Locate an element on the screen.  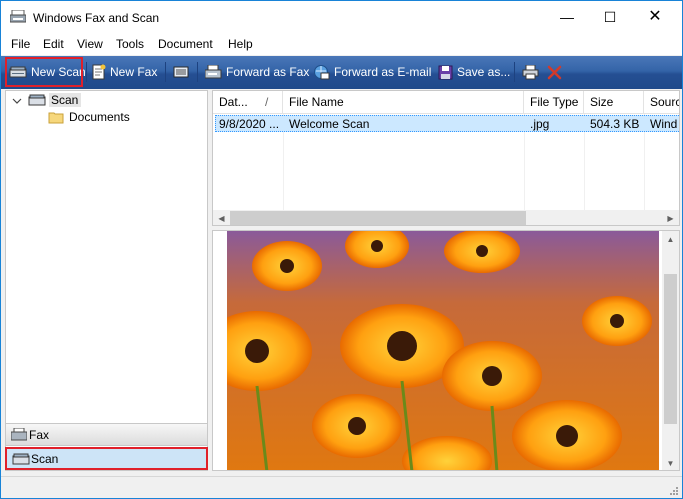
app-icon is located at coordinates (18, 16).